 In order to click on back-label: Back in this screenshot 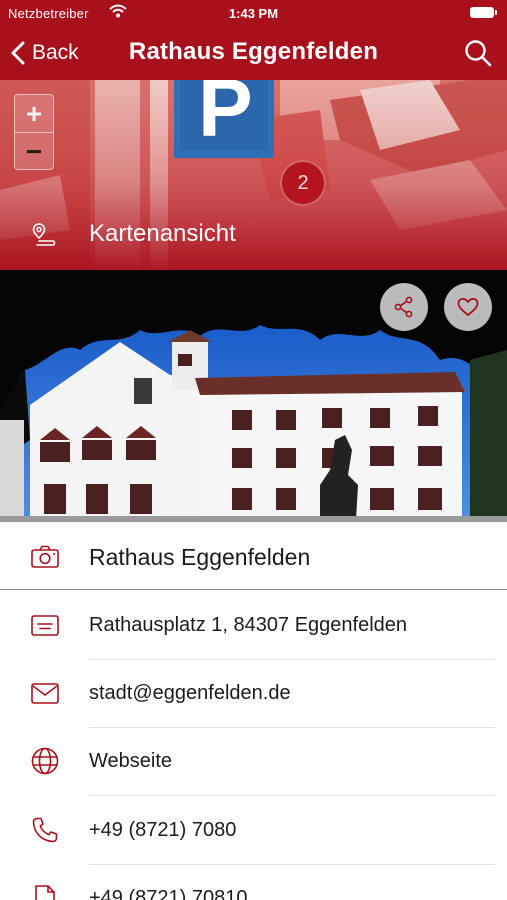, I will do `click(55, 52)`.